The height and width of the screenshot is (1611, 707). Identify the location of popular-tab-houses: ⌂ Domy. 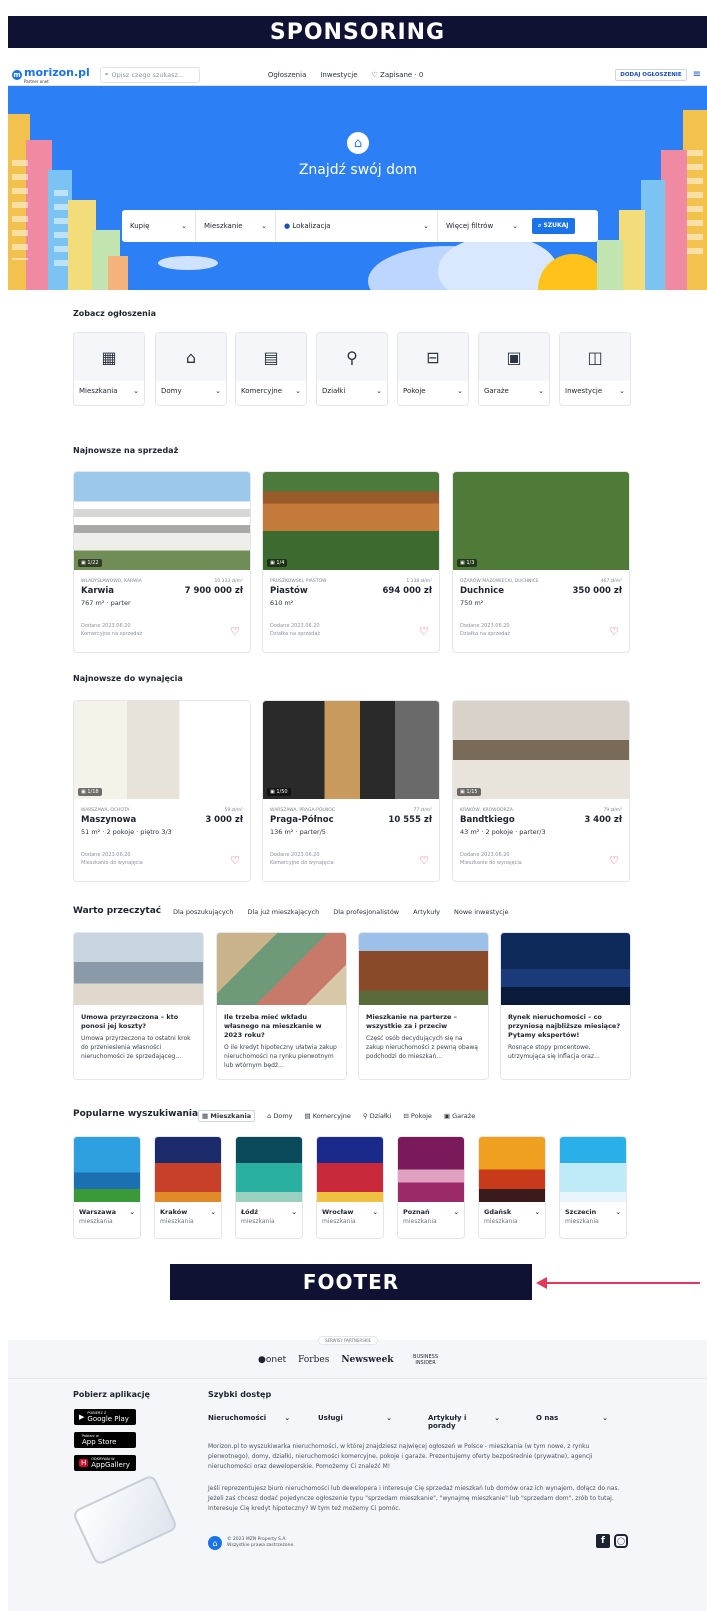
(279, 1116).